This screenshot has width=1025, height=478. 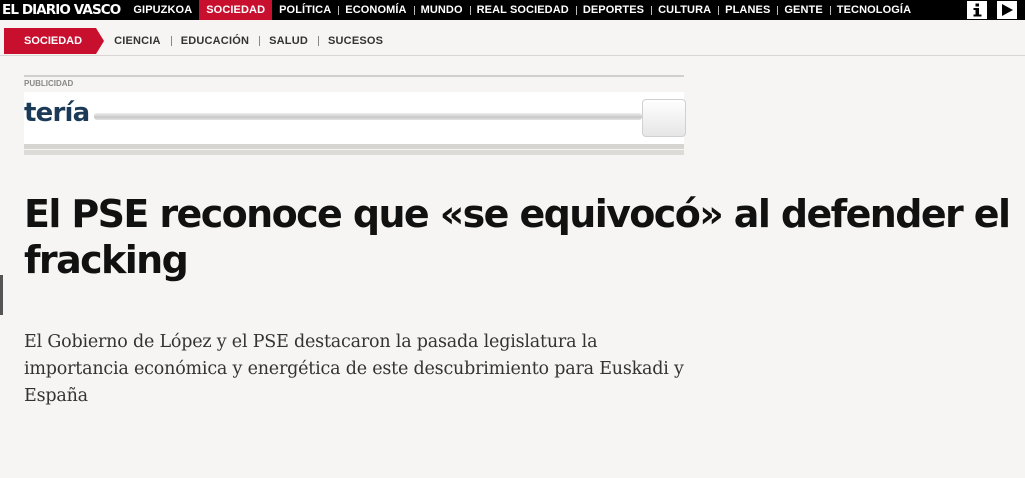 I want to click on section-subnav: SOCIEDAD CIENCIA EDUCACIÓN SALUD SUCESOS, so click(x=512, y=41).